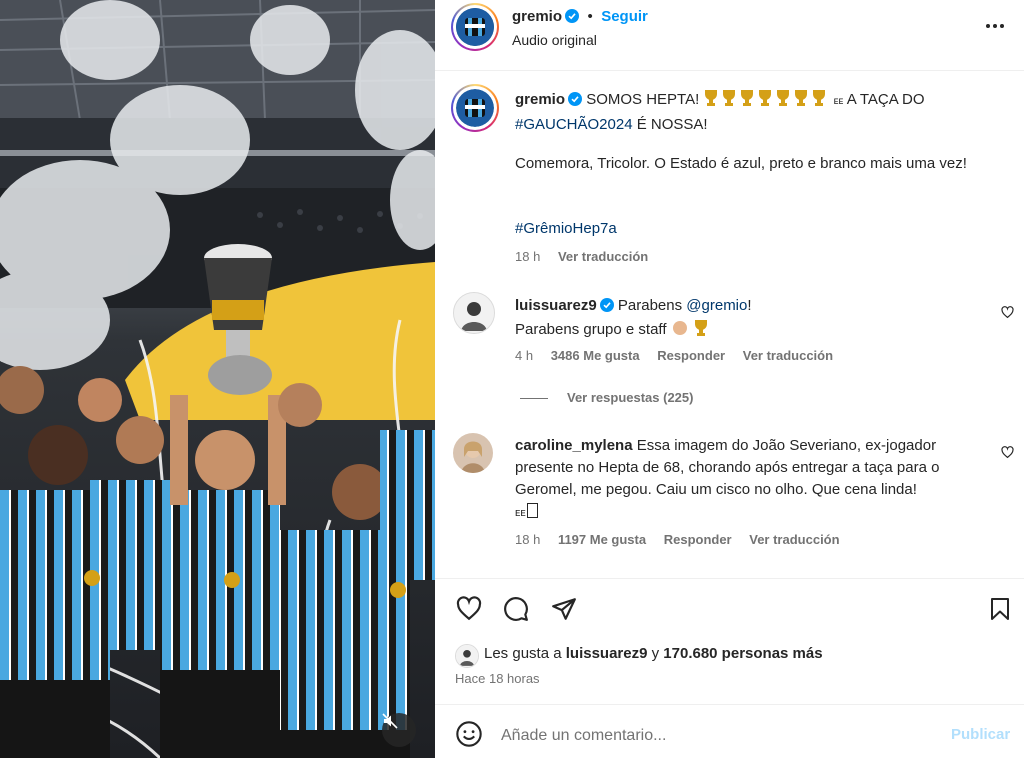 This screenshot has height=758, width=1024. What do you see at coordinates (497, 678) in the screenshot?
I see `post-timestamp: Hace 18 horas` at bounding box center [497, 678].